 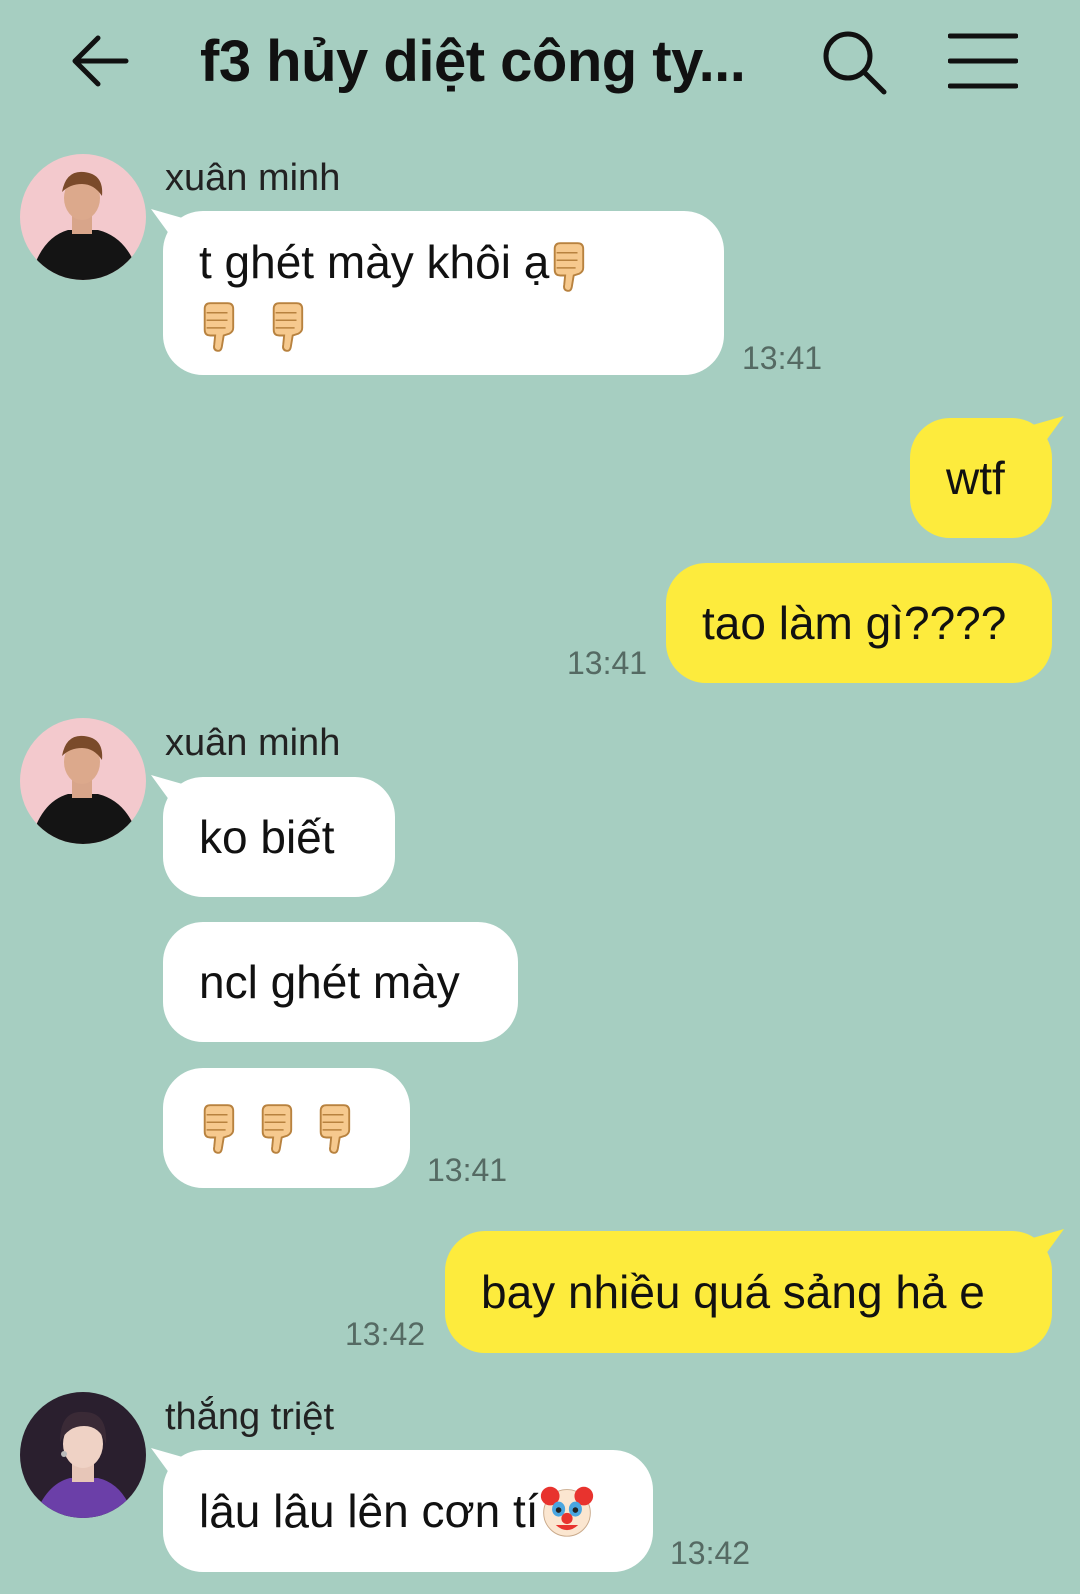 I want to click on message-text: t ghét mày khôi ạ, so click(x=374, y=262).